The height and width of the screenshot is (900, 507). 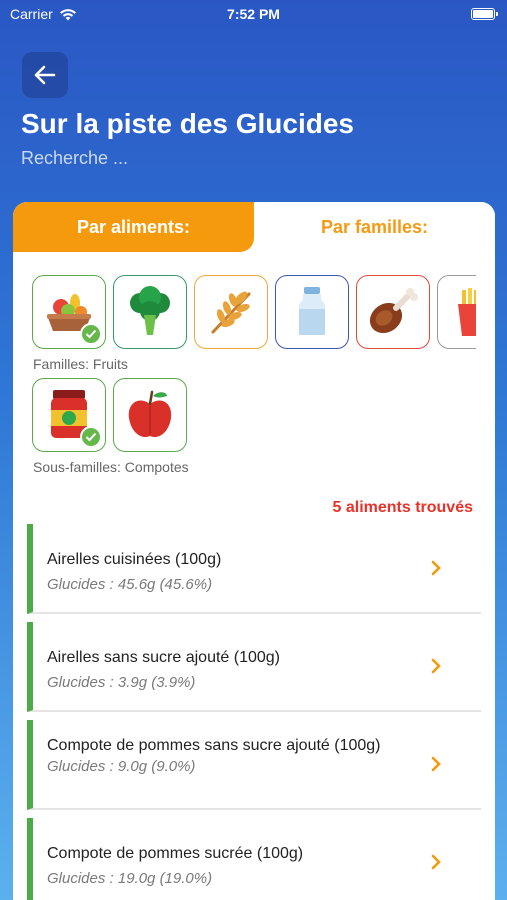 I want to click on wheat-icon, so click(x=231, y=312).